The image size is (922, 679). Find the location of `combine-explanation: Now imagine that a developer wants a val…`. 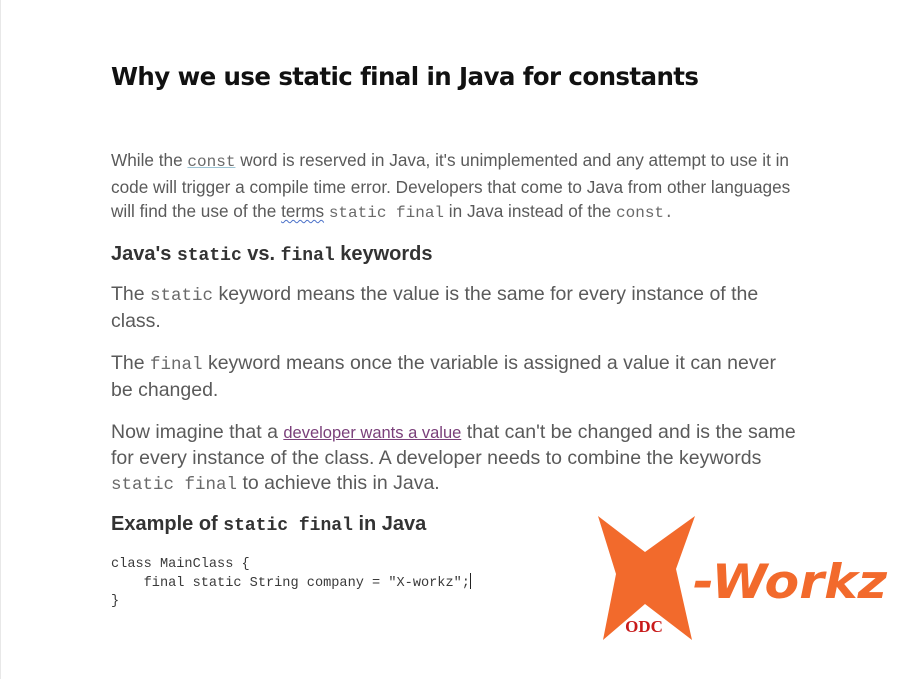

combine-explanation: Now imagine that a developer wants a val… is located at coordinates (456, 459).